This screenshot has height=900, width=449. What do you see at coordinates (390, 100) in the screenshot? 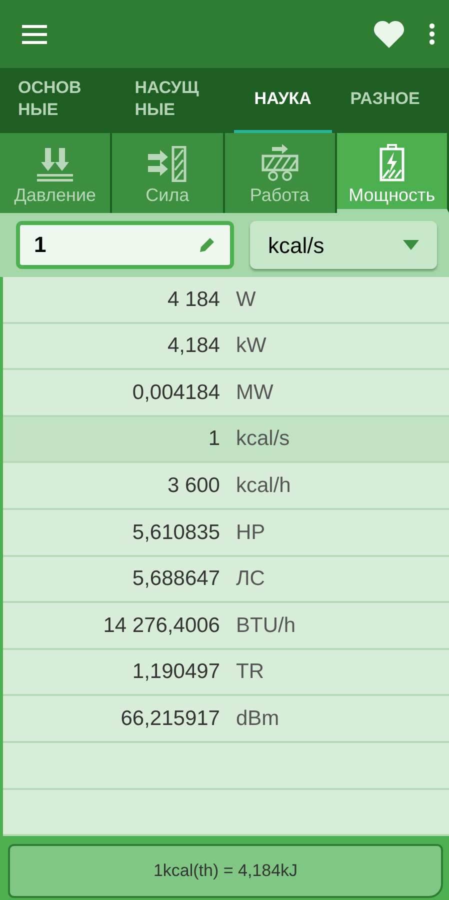
I see `category-tab: РАЗНОЕ` at bounding box center [390, 100].